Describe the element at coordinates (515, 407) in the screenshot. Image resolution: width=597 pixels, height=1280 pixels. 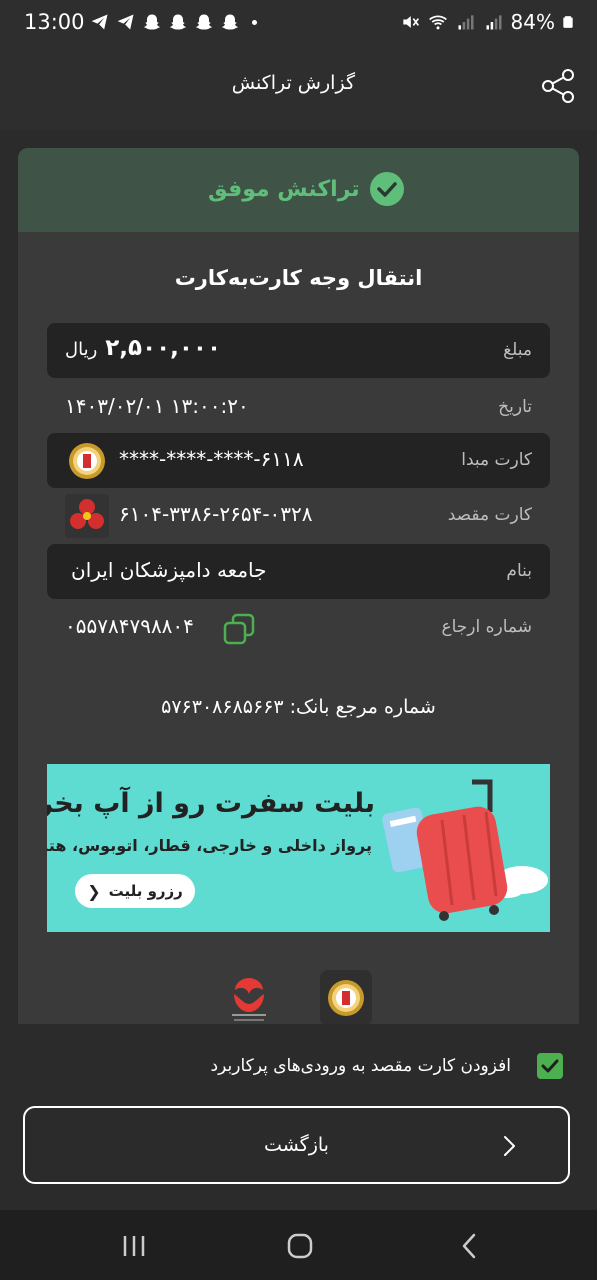
I see `date-label: تاریخ` at that location.